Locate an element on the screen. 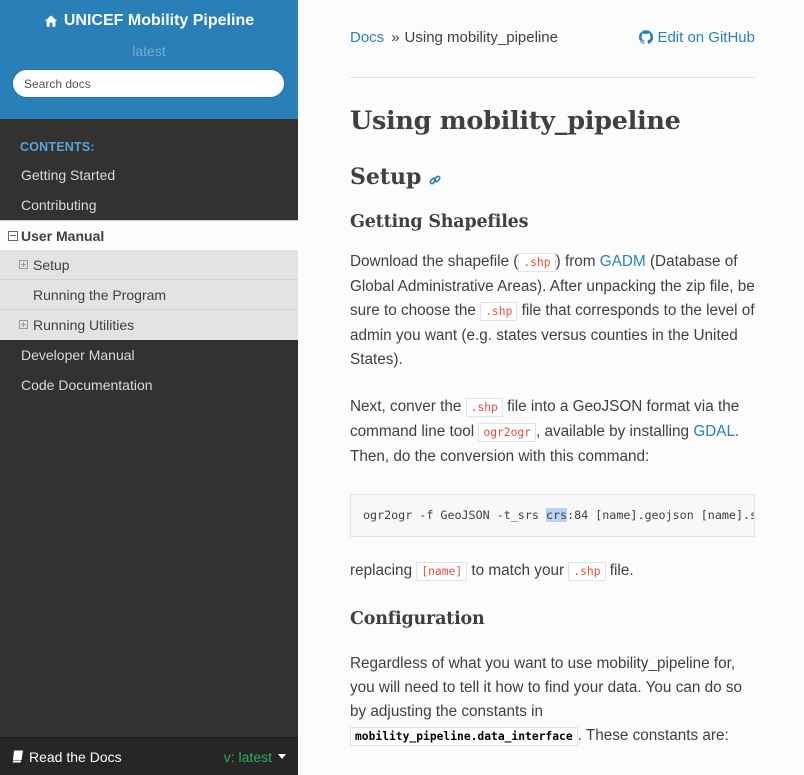 The height and width of the screenshot is (775, 804). code-selection: crs is located at coordinates (556, 515).